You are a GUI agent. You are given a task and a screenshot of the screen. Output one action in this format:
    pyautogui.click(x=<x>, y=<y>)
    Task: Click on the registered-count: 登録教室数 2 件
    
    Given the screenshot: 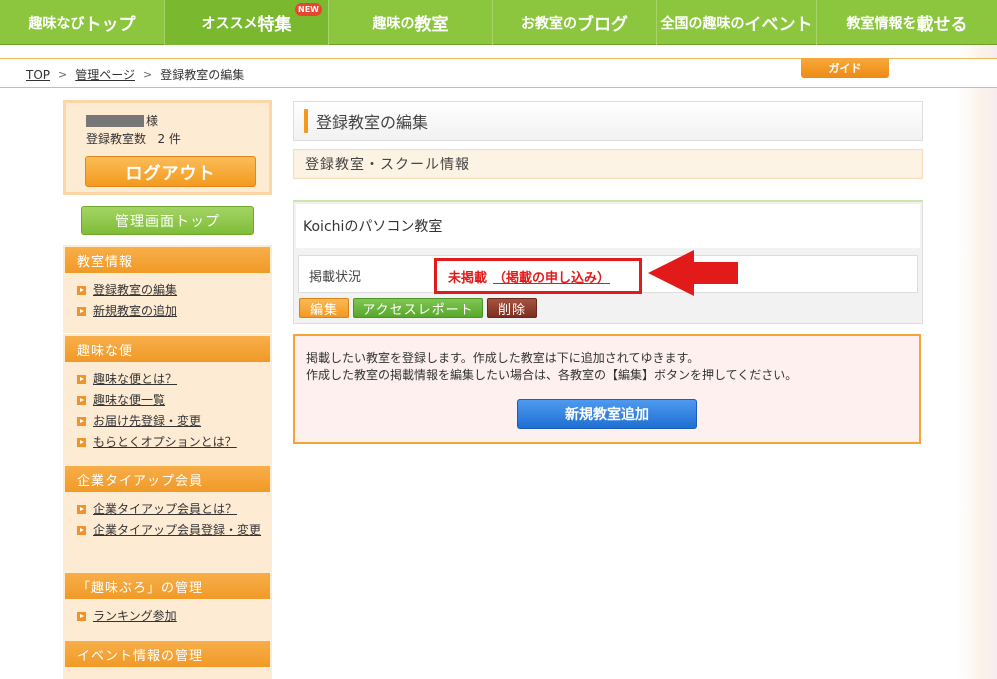 What is the action you would take?
    pyautogui.click(x=133, y=138)
    